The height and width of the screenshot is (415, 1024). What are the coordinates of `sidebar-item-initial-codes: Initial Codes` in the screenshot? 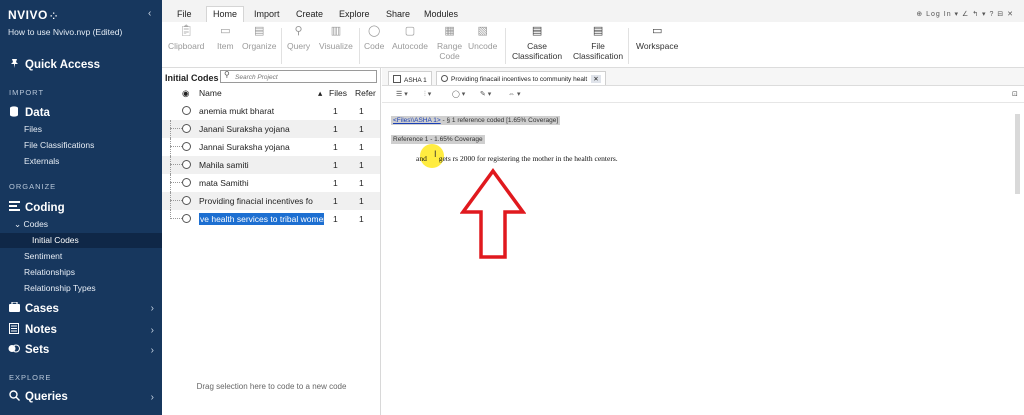 It's located at (55, 240).